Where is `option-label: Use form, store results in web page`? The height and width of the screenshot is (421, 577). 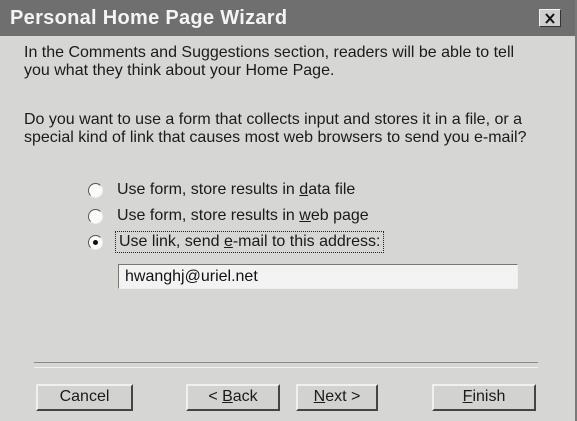
option-label: Use form, store results in web page is located at coordinates (243, 215).